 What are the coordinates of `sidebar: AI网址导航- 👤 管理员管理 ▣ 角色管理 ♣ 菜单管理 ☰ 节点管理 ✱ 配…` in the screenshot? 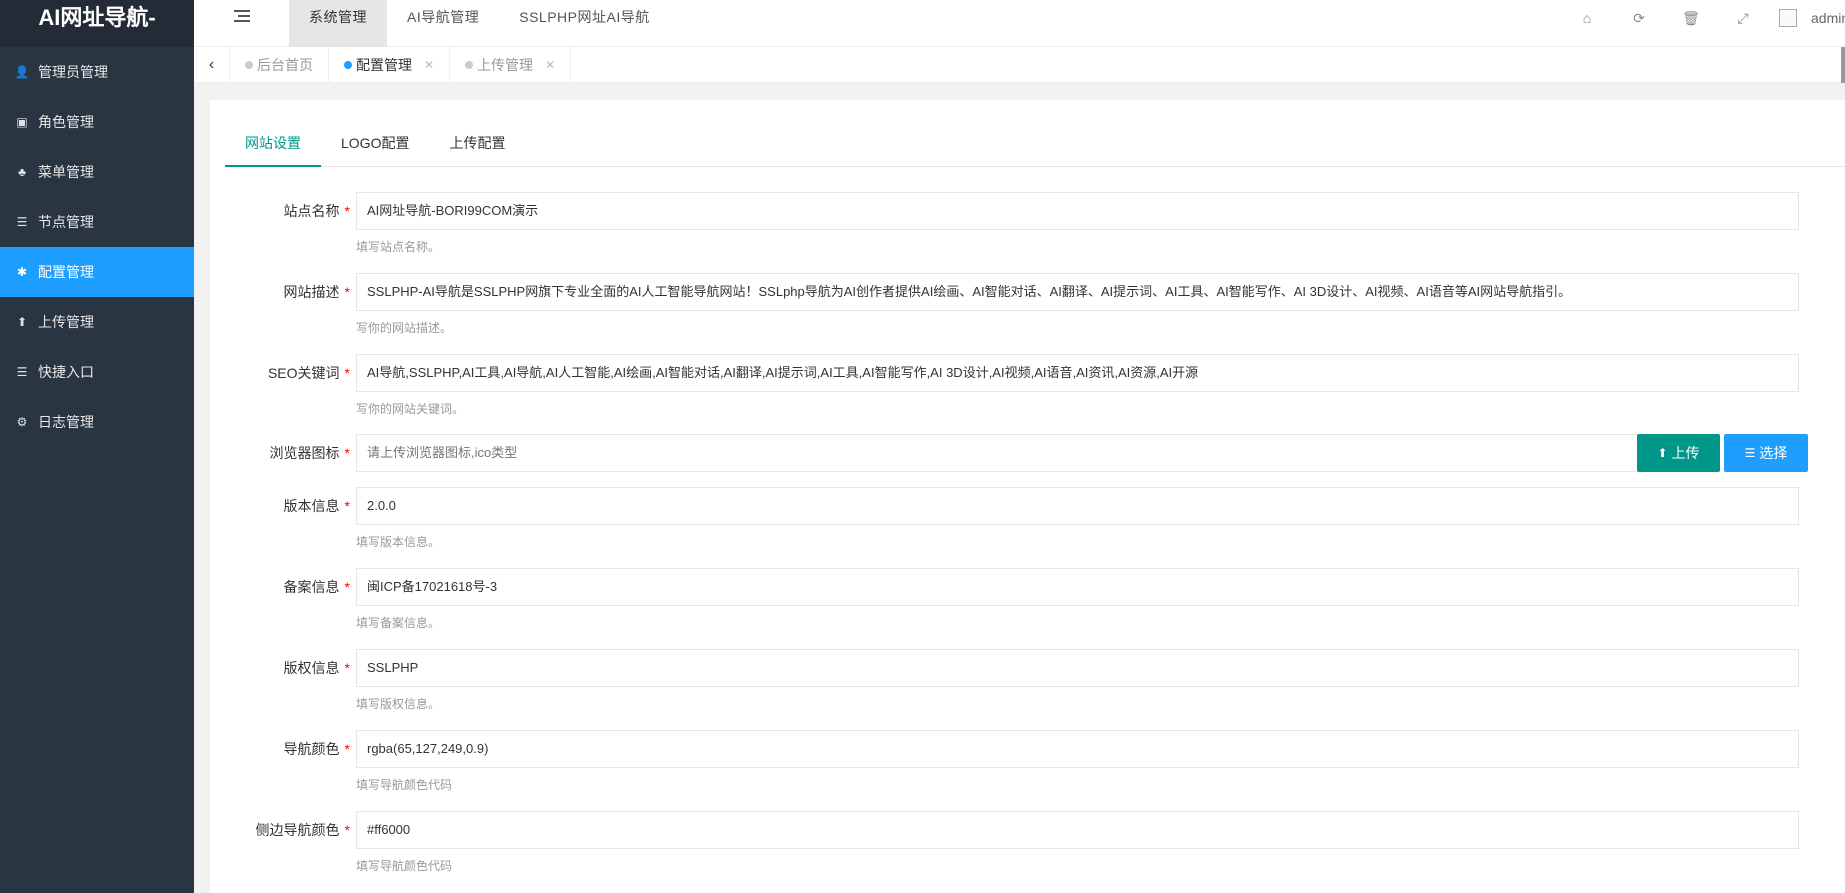 It's located at (97, 446).